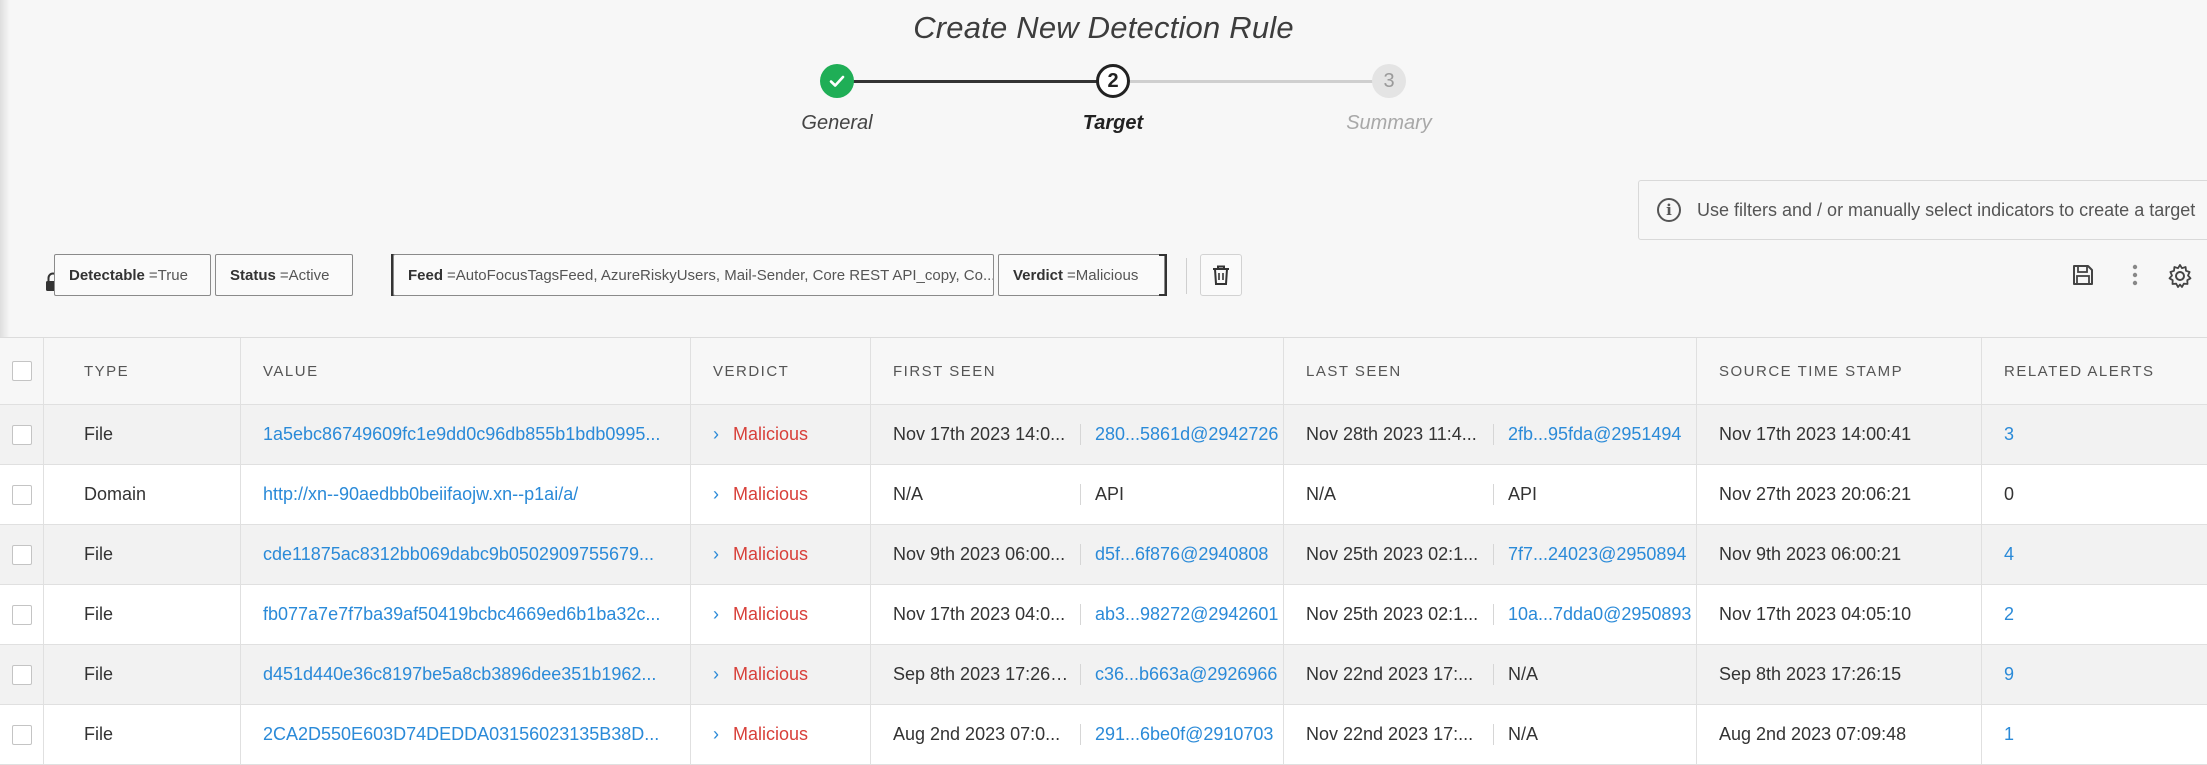 Image resolution: width=2207 pixels, height=765 pixels. I want to click on filter-chip-verdict: Verdict = Malicious, so click(1081, 275).